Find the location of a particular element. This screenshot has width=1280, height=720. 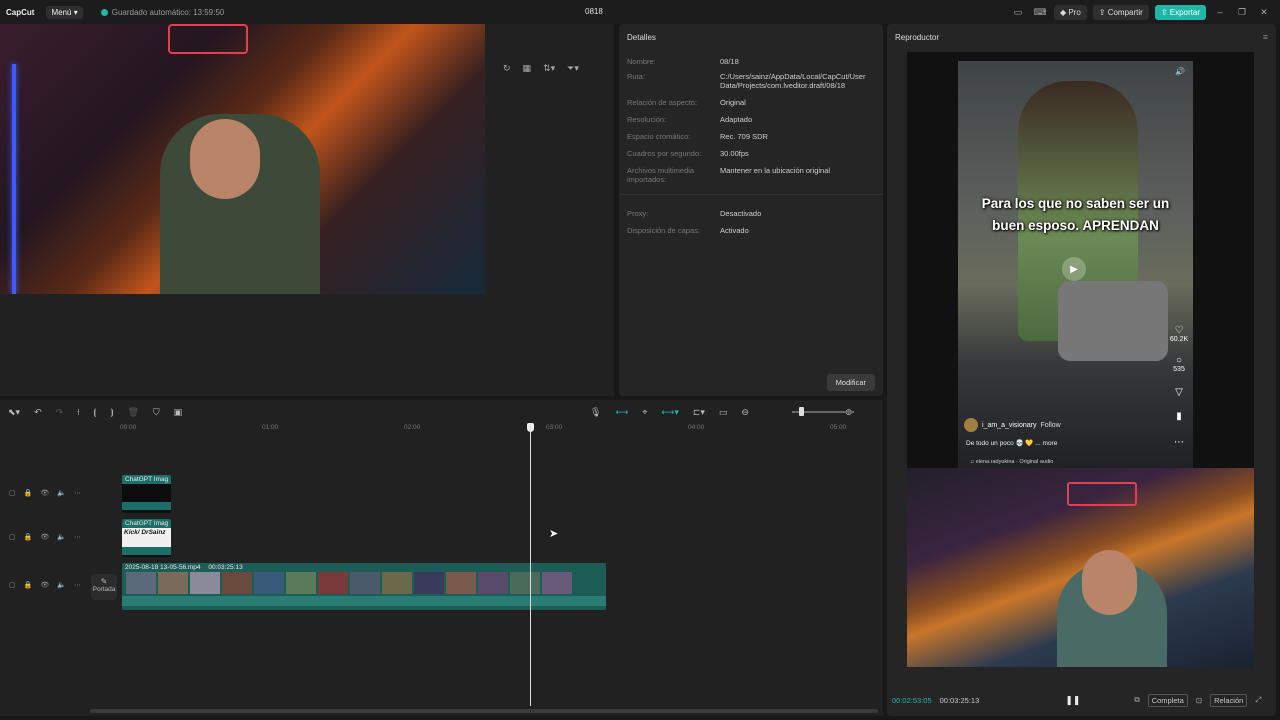

delete-icon: 🗑 is located at coordinates (132, 412).